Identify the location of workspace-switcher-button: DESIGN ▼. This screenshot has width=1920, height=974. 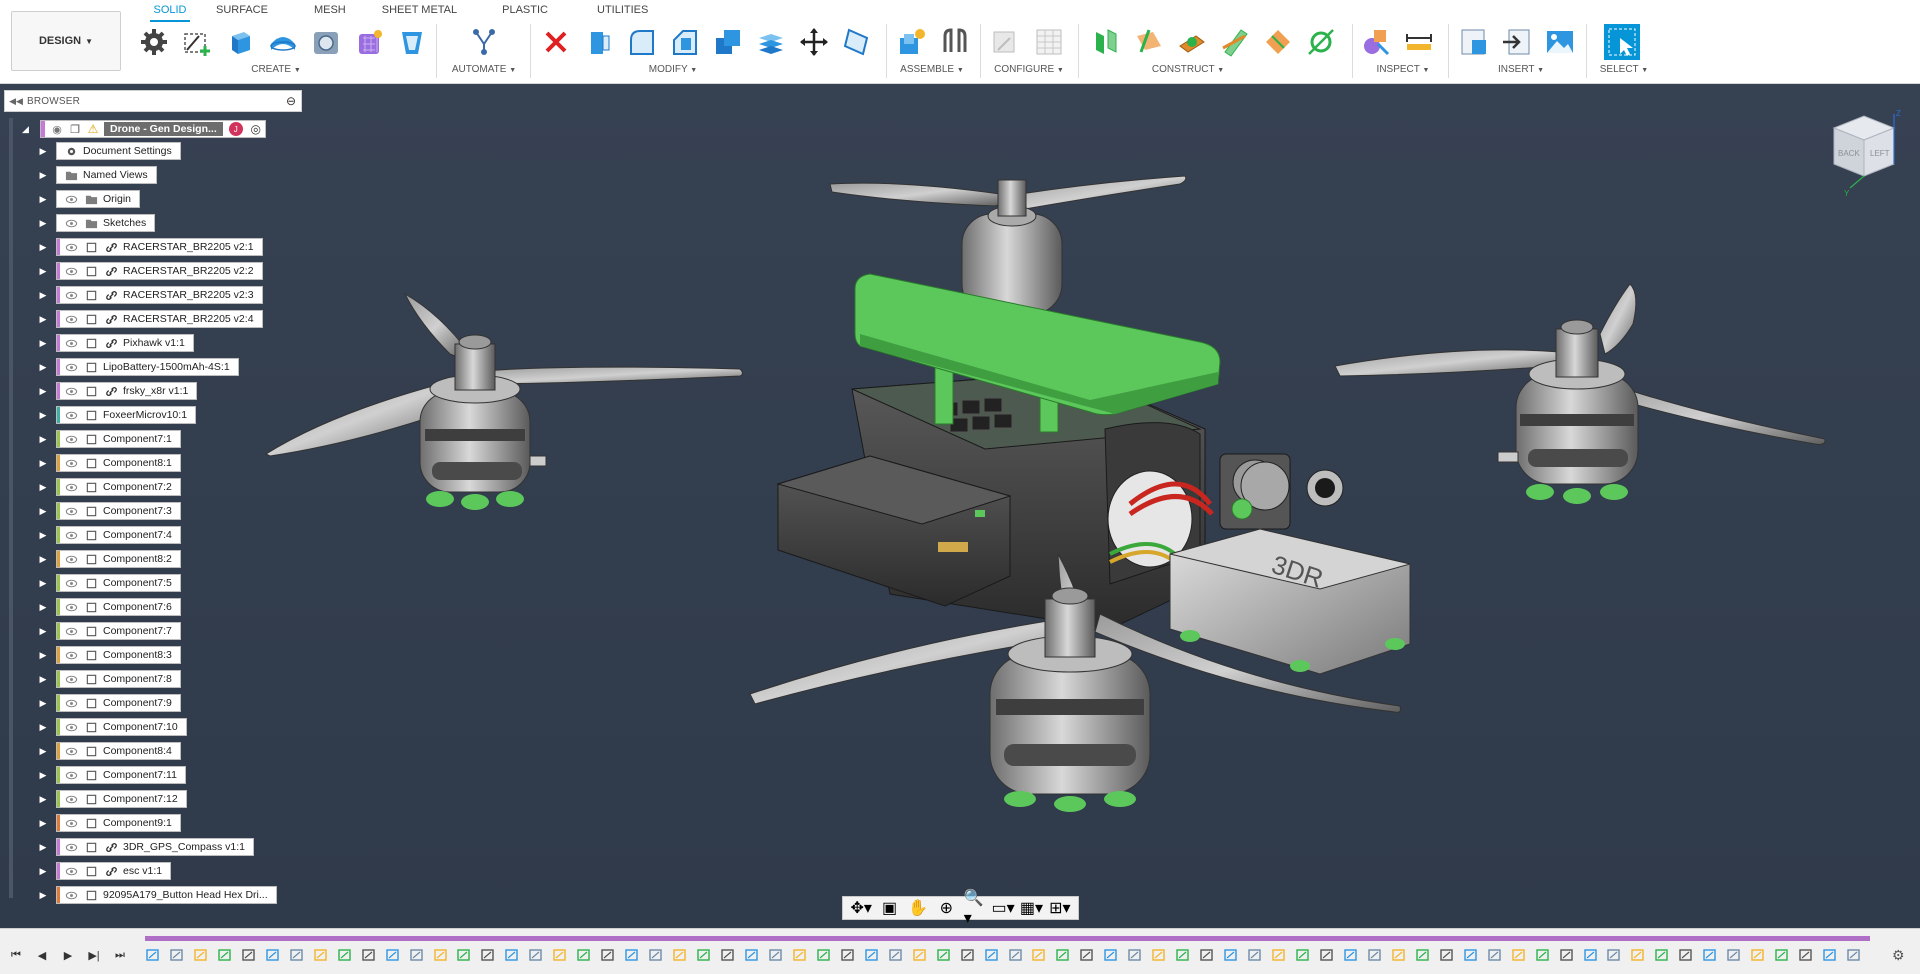
(66, 41).